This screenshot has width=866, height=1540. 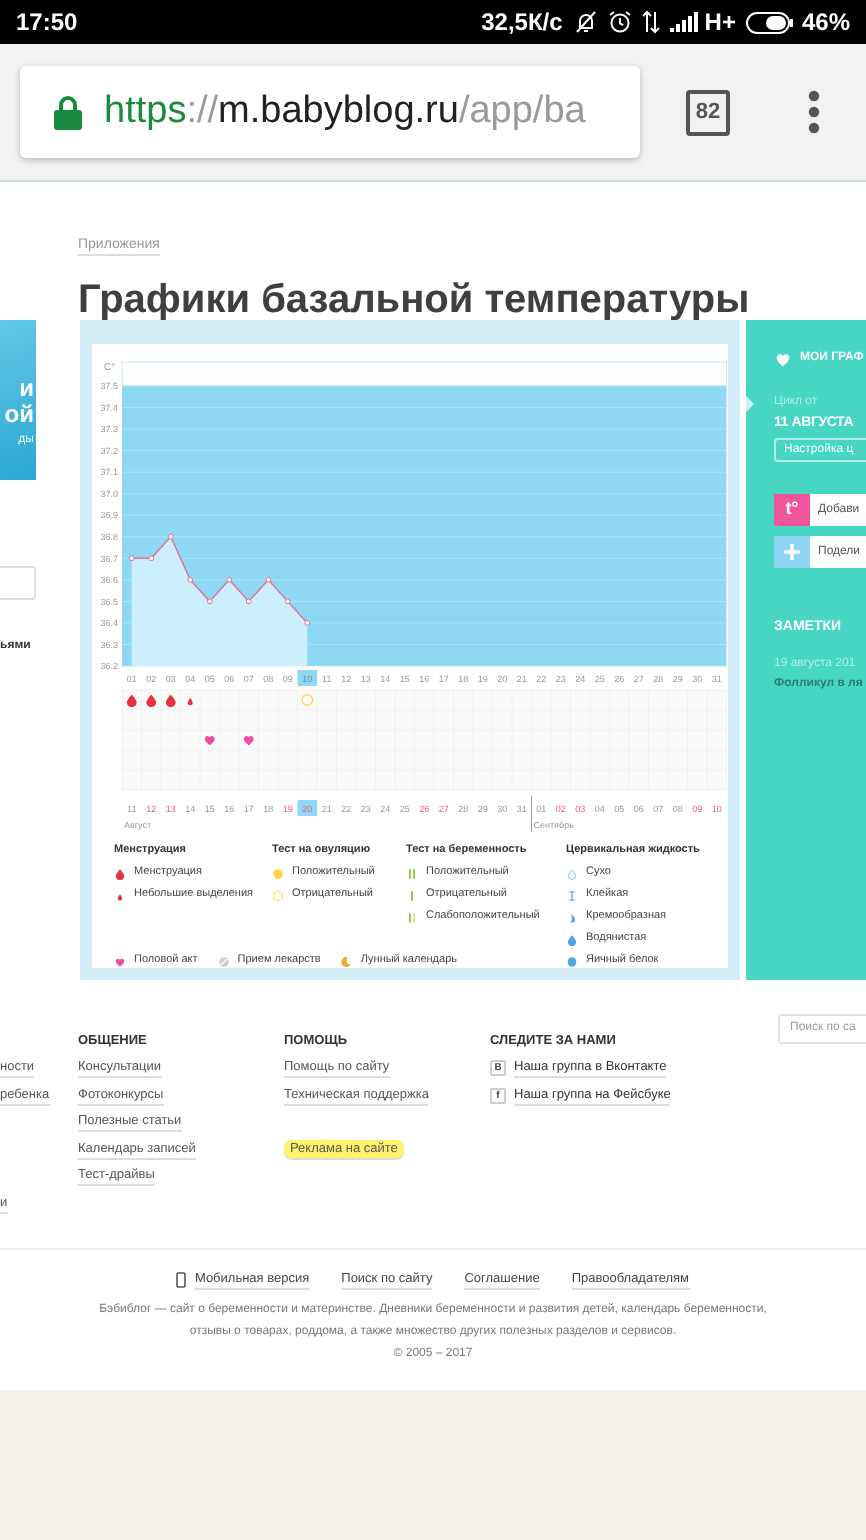 What do you see at coordinates (47, 23) in the screenshot?
I see `clock: 17:50` at bounding box center [47, 23].